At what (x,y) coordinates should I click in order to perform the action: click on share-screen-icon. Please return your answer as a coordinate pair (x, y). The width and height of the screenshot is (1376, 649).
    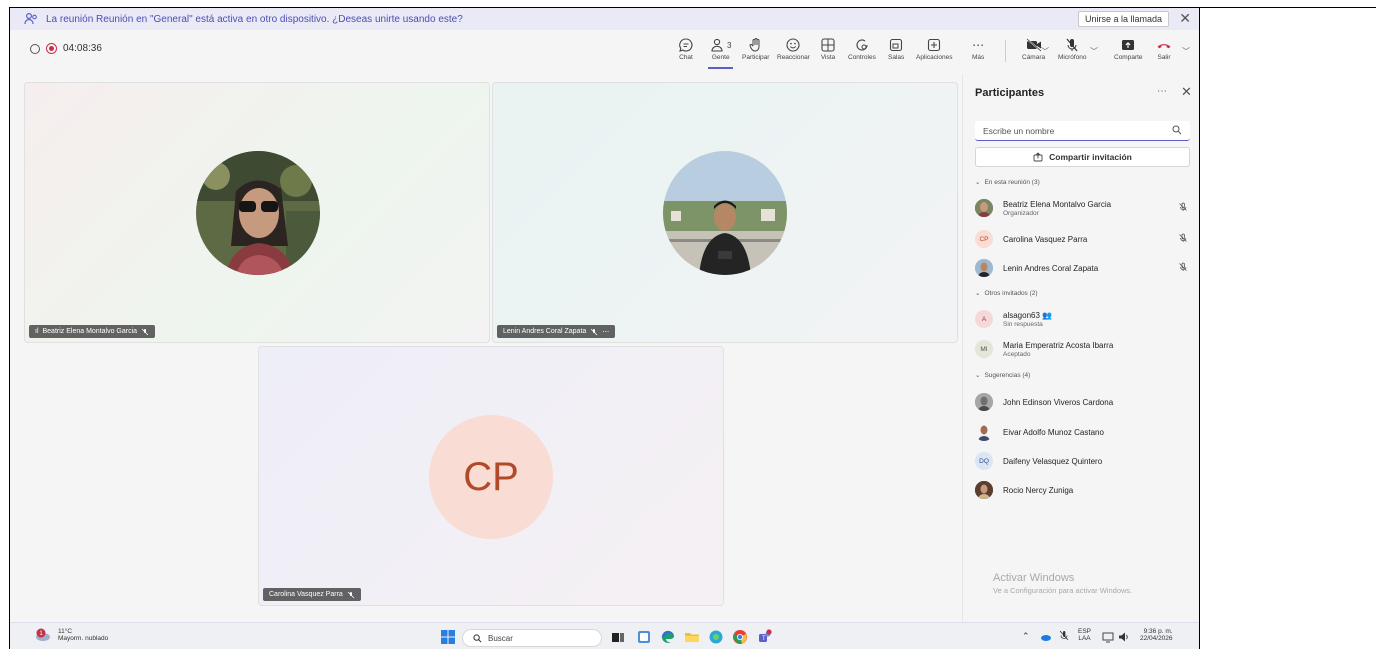
    Looking at the image, I should click on (1128, 45).